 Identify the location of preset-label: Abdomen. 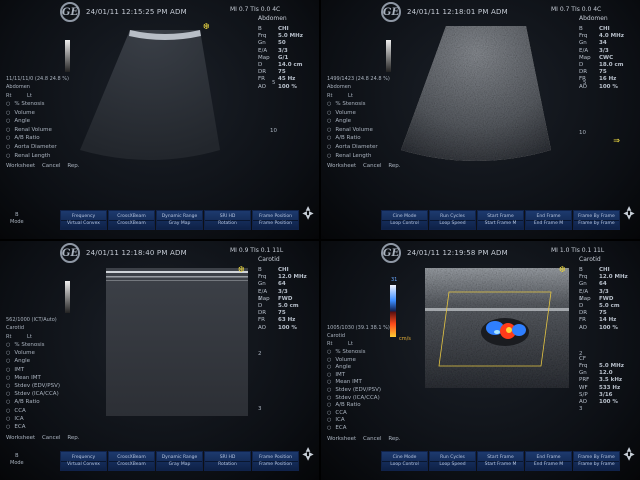
(593, 18).